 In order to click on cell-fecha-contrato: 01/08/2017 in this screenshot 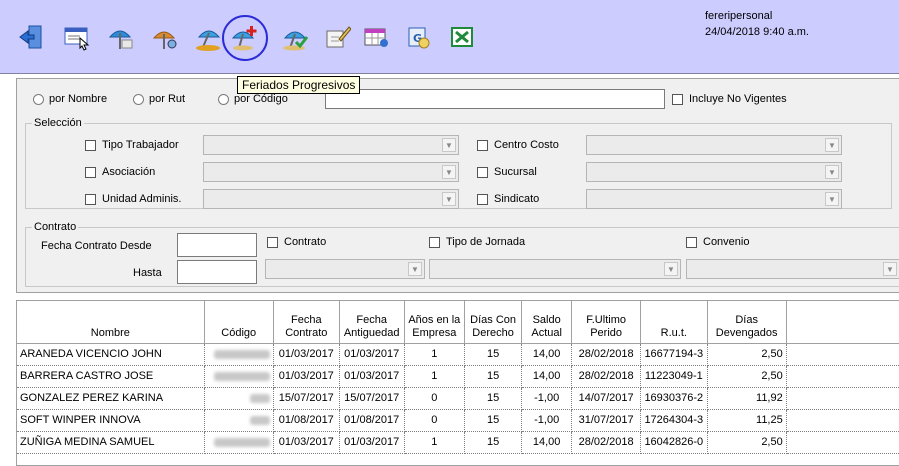, I will do `click(306, 420)`.